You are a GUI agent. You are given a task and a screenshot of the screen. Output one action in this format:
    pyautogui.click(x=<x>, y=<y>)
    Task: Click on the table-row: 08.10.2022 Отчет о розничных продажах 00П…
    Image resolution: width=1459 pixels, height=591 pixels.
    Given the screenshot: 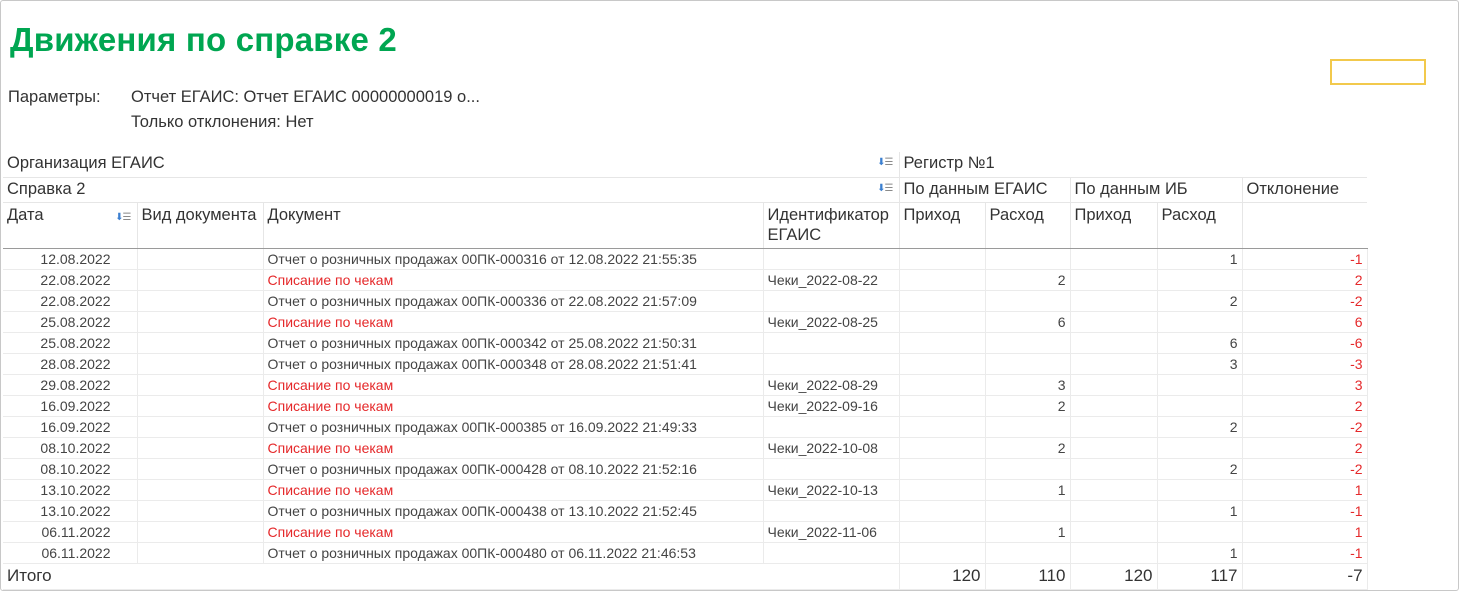 What is the action you would take?
    pyautogui.click(x=685, y=469)
    